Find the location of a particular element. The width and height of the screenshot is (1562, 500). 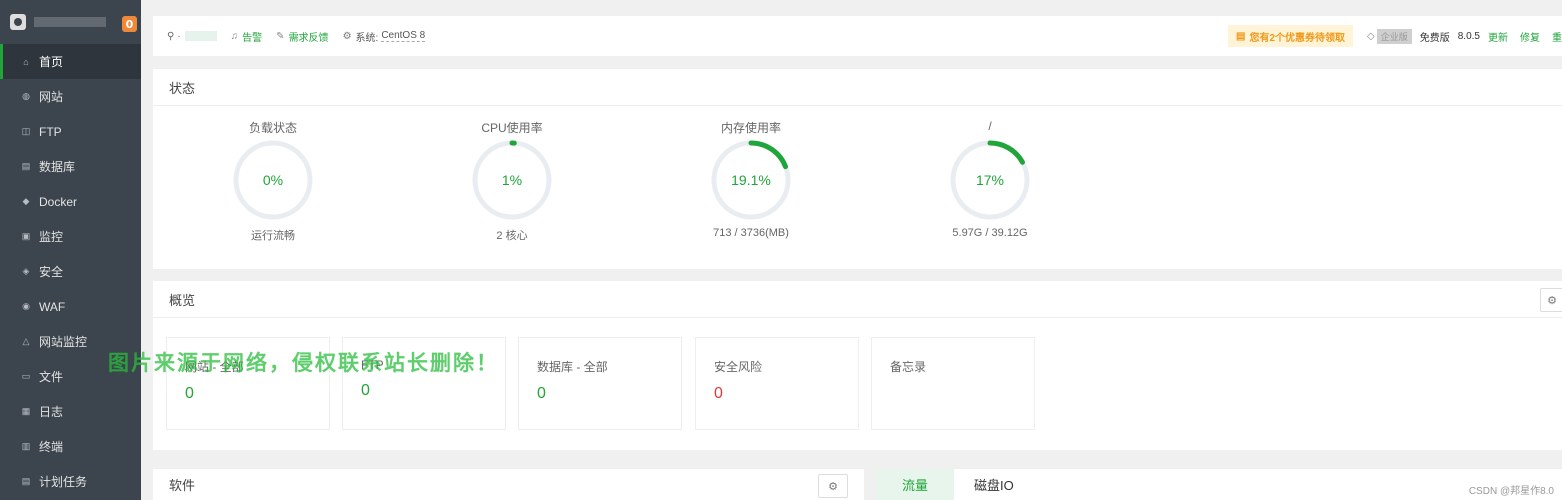

overview-box-label: 安全风险 is located at coordinates (738, 367).